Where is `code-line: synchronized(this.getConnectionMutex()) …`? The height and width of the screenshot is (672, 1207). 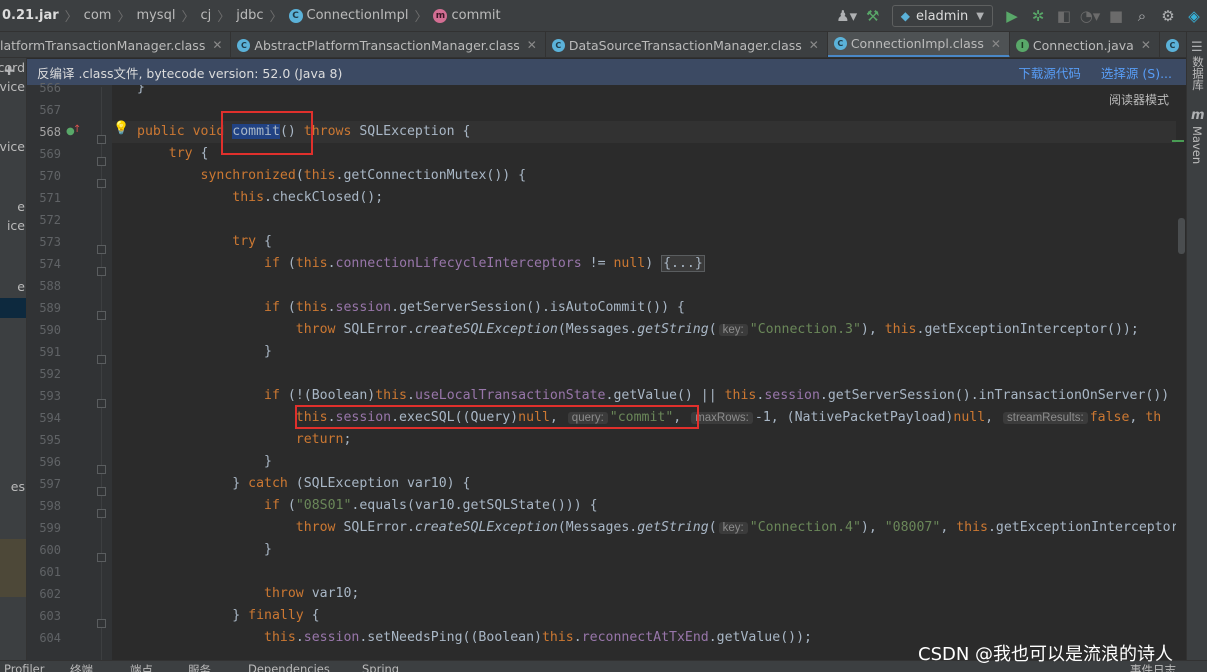
code-line: synchronized(this.getConnectionMutex()) … is located at coordinates (363, 175).